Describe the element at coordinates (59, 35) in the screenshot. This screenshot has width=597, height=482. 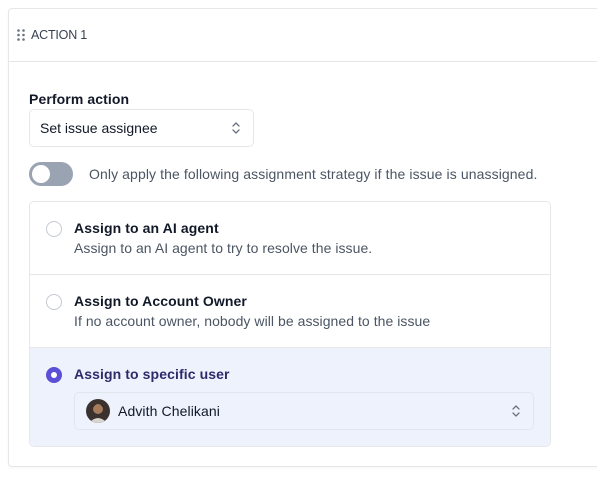
I see `action-title: ACTION 1` at that location.